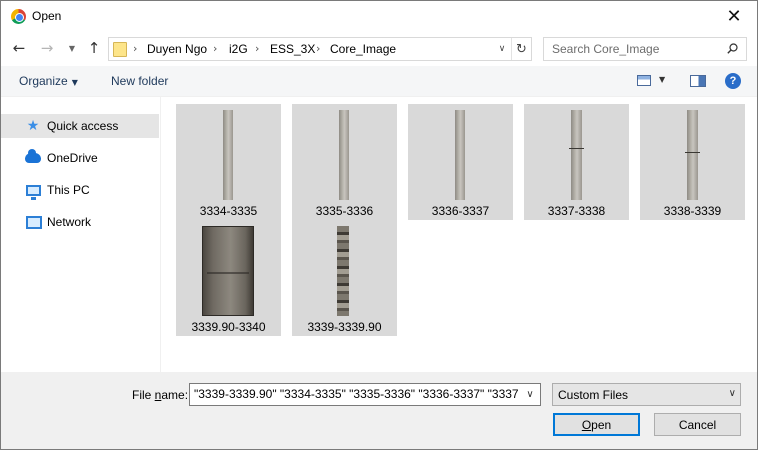  I want to click on organize-button: Organize ▼, so click(48, 81).